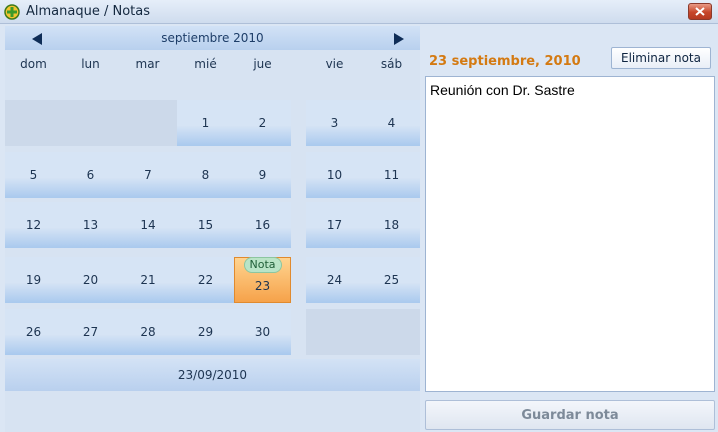 The height and width of the screenshot is (432, 718). Describe the element at coordinates (33, 175) in the screenshot. I see `calendar-day-cell: 5` at that location.